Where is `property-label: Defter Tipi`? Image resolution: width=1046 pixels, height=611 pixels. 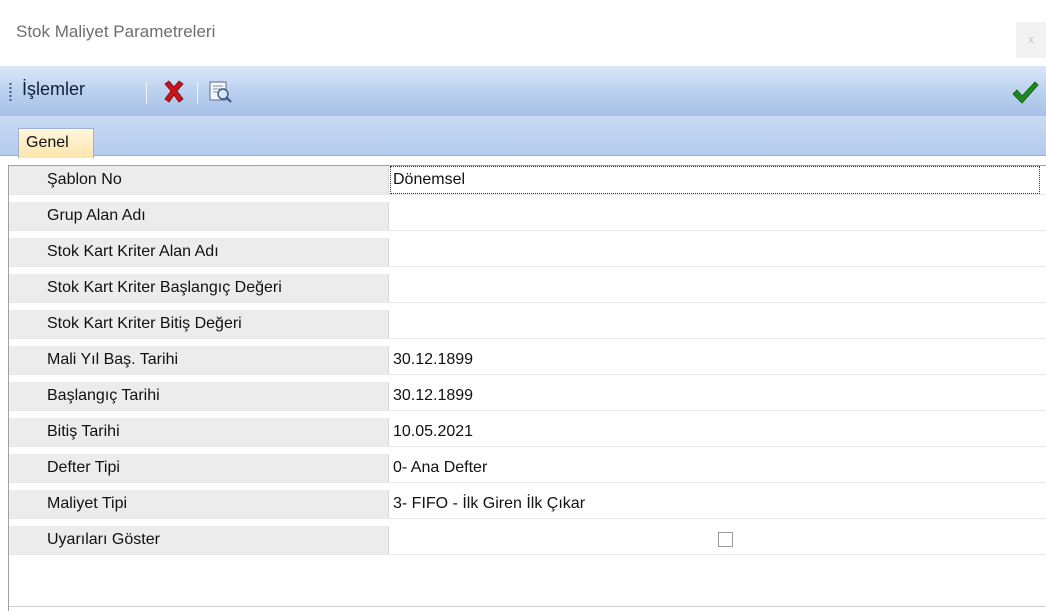
property-label: Defter Tipi is located at coordinates (199, 468).